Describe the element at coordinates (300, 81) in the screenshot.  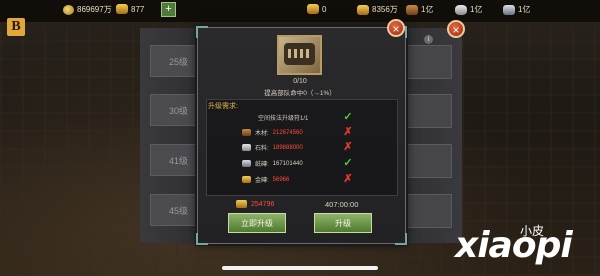
I see `tech-progress: 0/10` at that location.